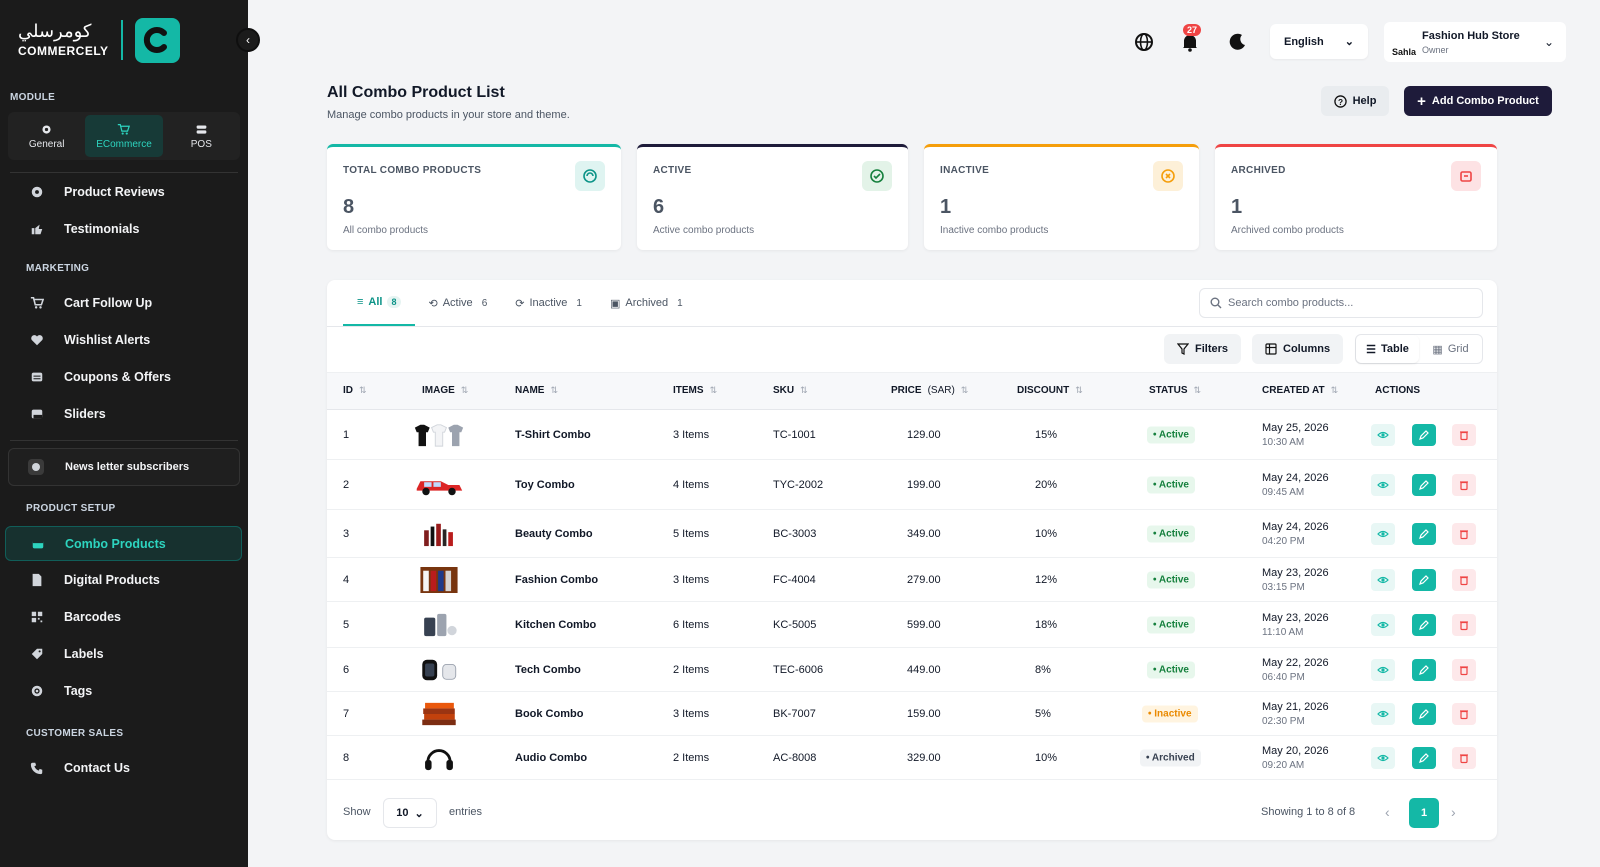  What do you see at coordinates (1168, 390) in the screenshot?
I see `column-label: STATUS` at bounding box center [1168, 390].